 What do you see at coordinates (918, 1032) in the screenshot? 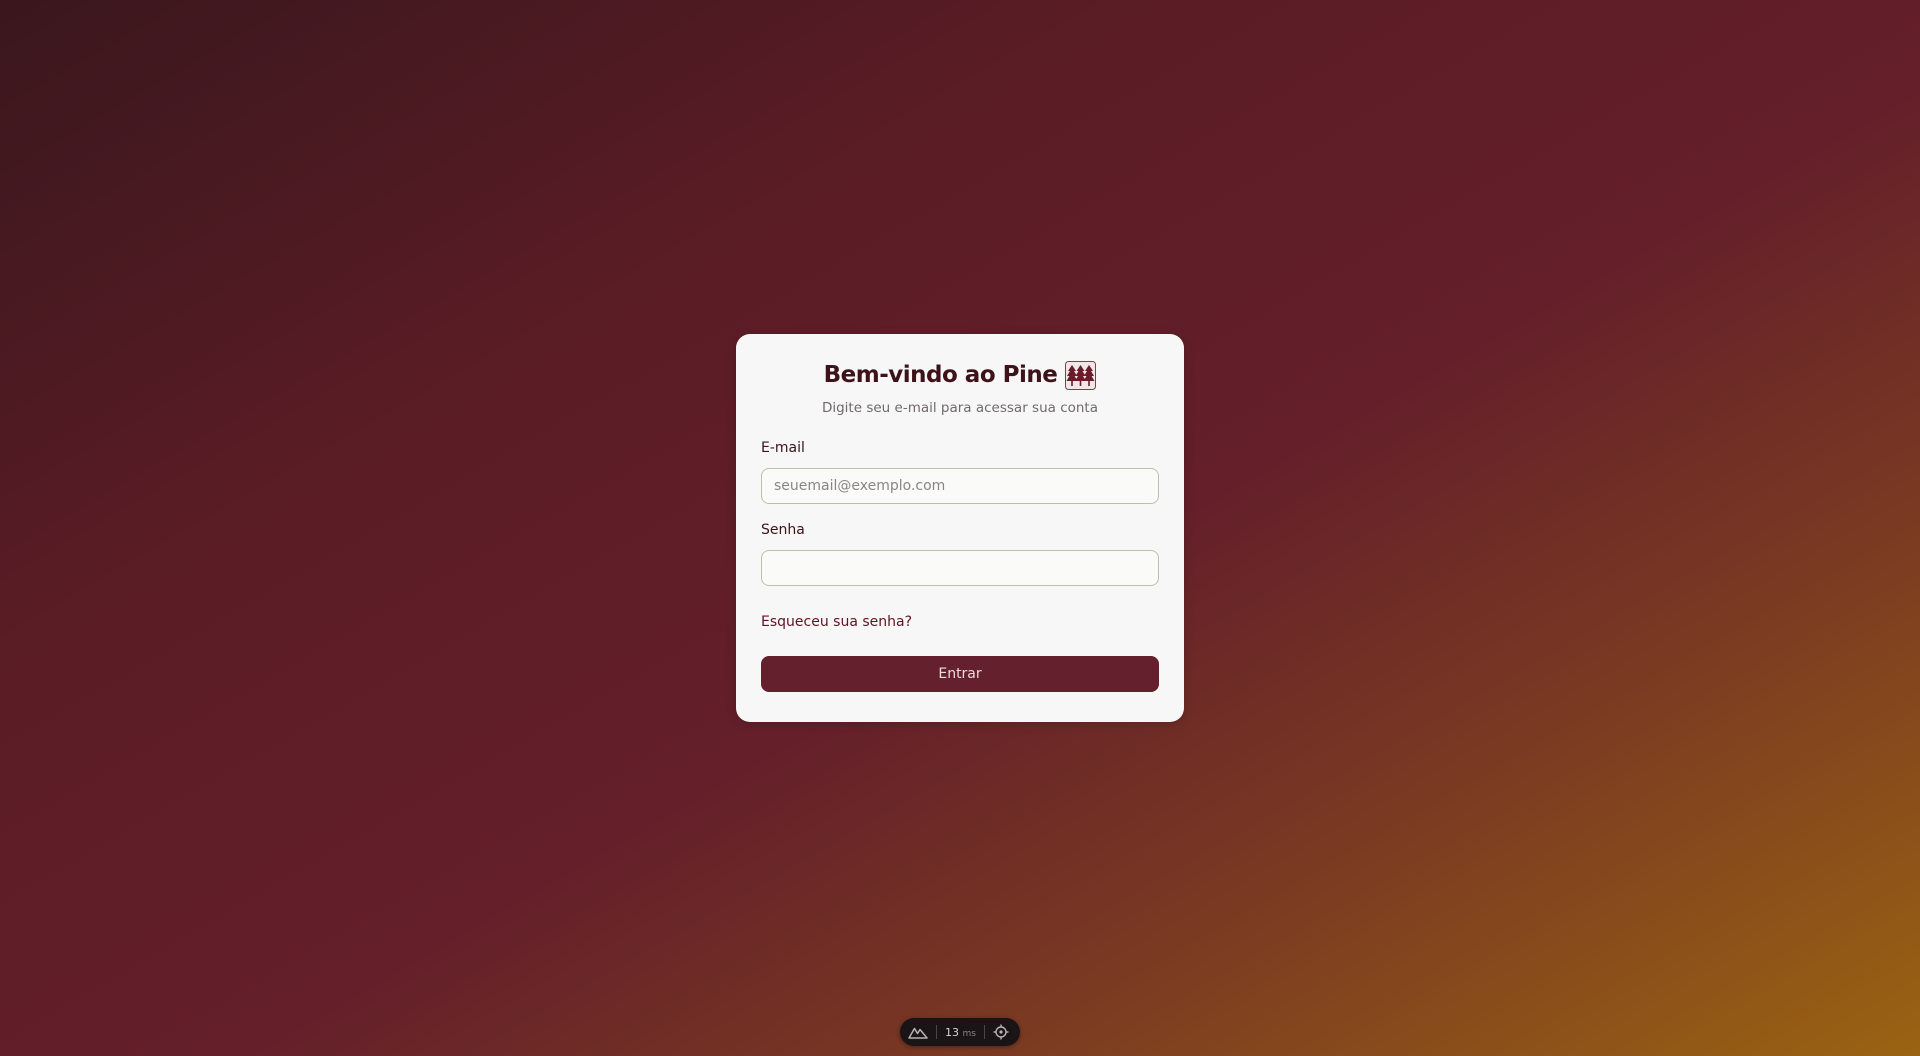
I see `nuxt-logo-icon` at bounding box center [918, 1032].